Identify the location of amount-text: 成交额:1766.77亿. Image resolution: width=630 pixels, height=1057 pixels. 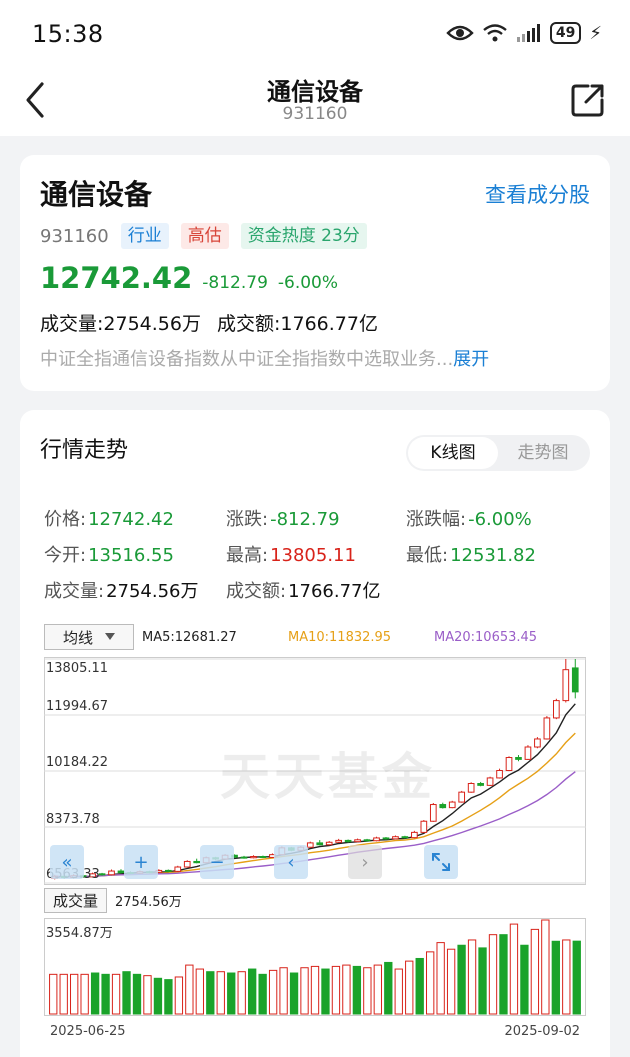
(297, 324).